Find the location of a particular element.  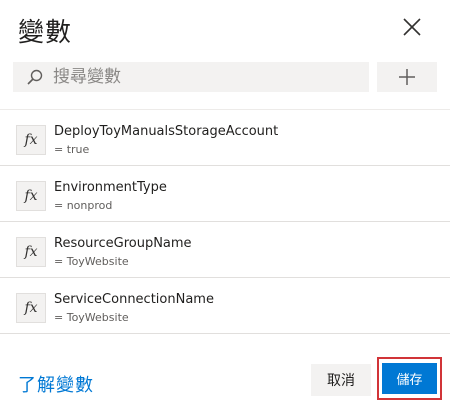

add-variable-button is located at coordinates (407, 77).